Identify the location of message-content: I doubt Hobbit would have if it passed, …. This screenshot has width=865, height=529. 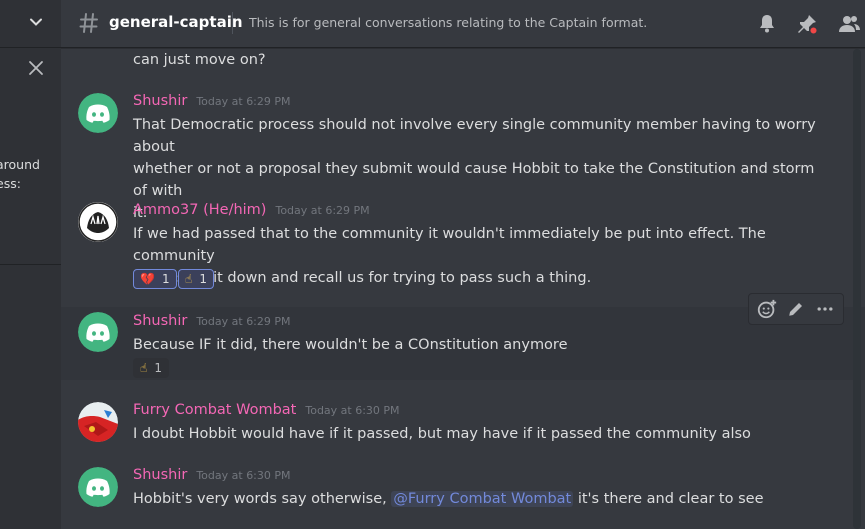
(478, 434).